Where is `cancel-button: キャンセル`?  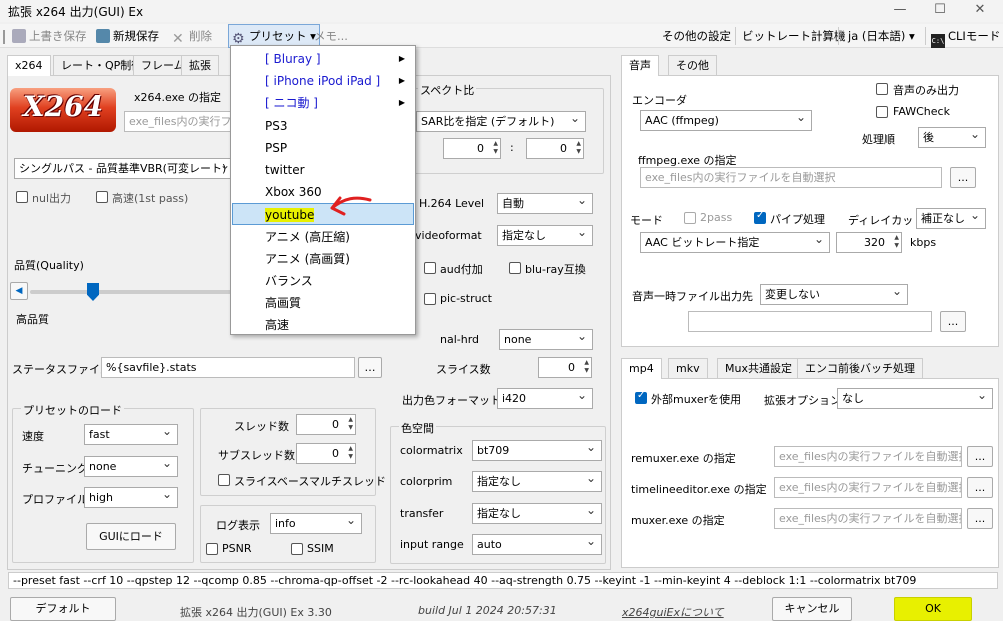
cancel-button: キャンセル is located at coordinates (812, 609).